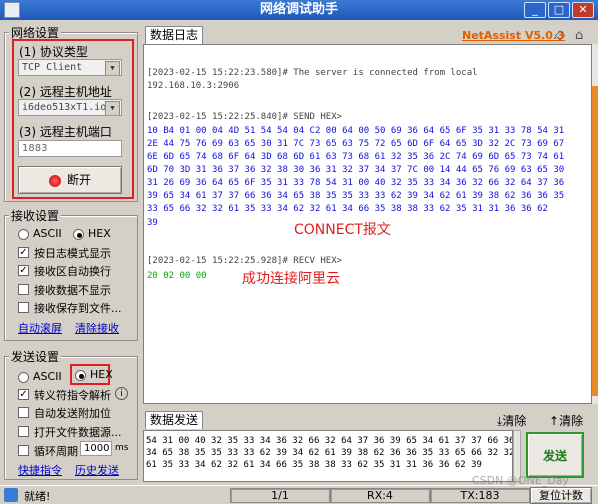 This screenshot has height=504, width=598. What do you see at coordinates (245, 117) in the screenshot?
I see `log-line: [2023-02-15 15:22:25.840]# SEND HEX>` at bounding box center [245, 117].